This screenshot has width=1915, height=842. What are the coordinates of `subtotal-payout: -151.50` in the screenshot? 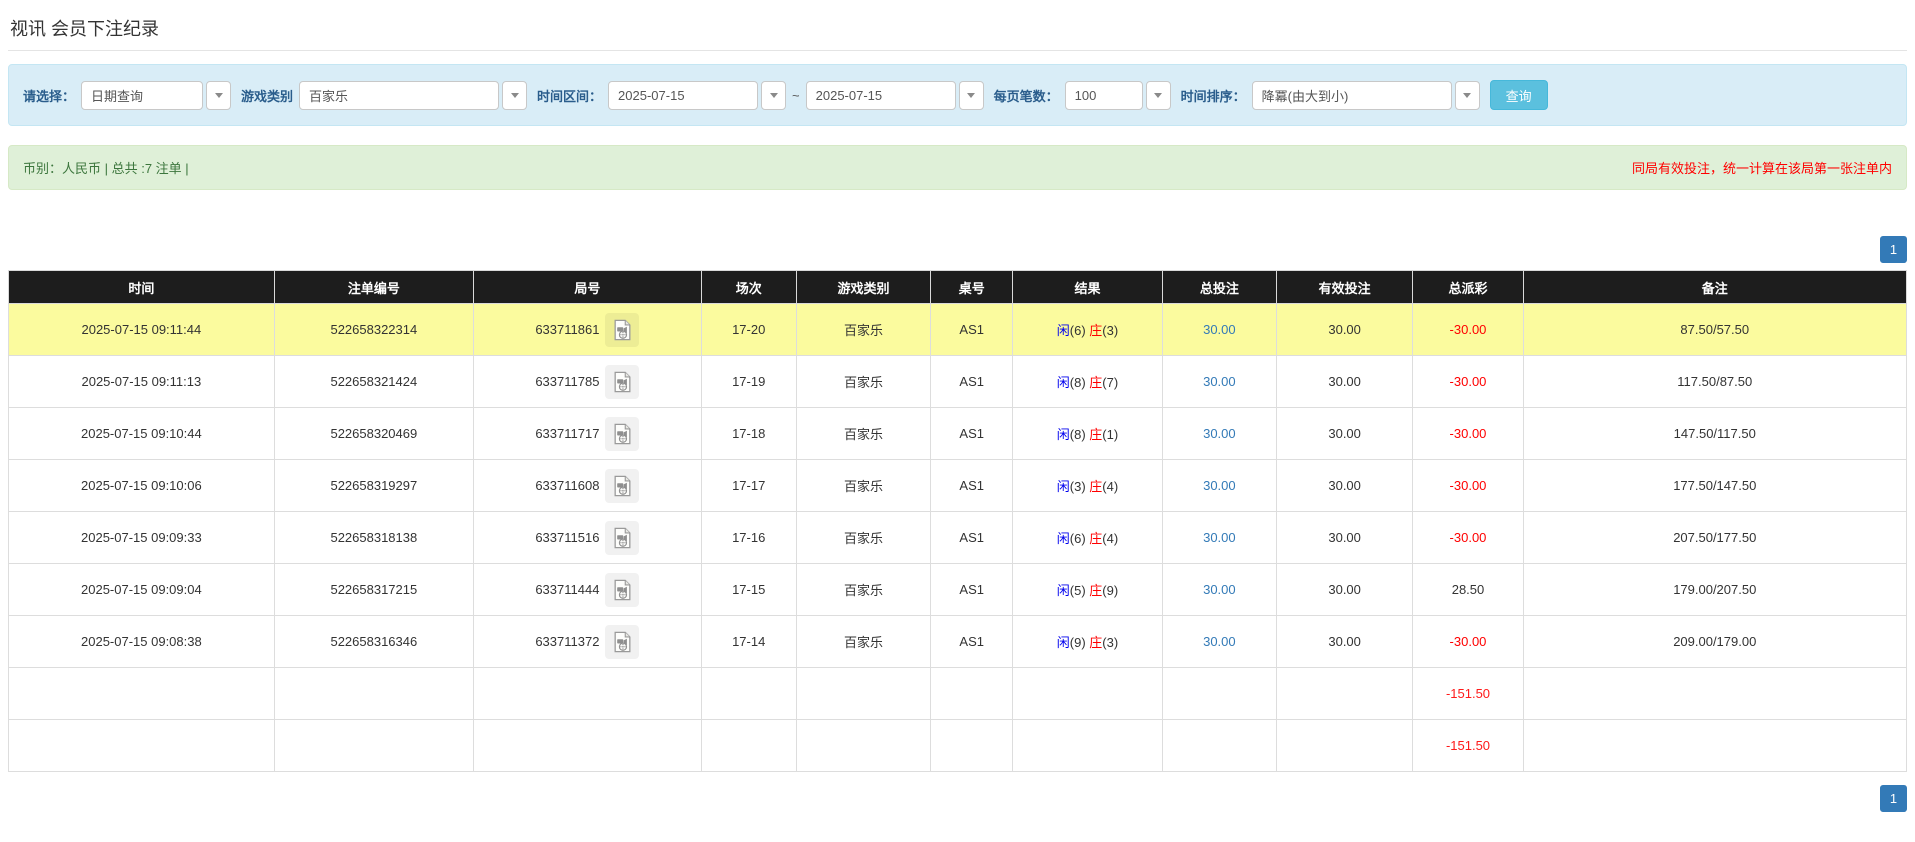 It's located at (1468, 693).